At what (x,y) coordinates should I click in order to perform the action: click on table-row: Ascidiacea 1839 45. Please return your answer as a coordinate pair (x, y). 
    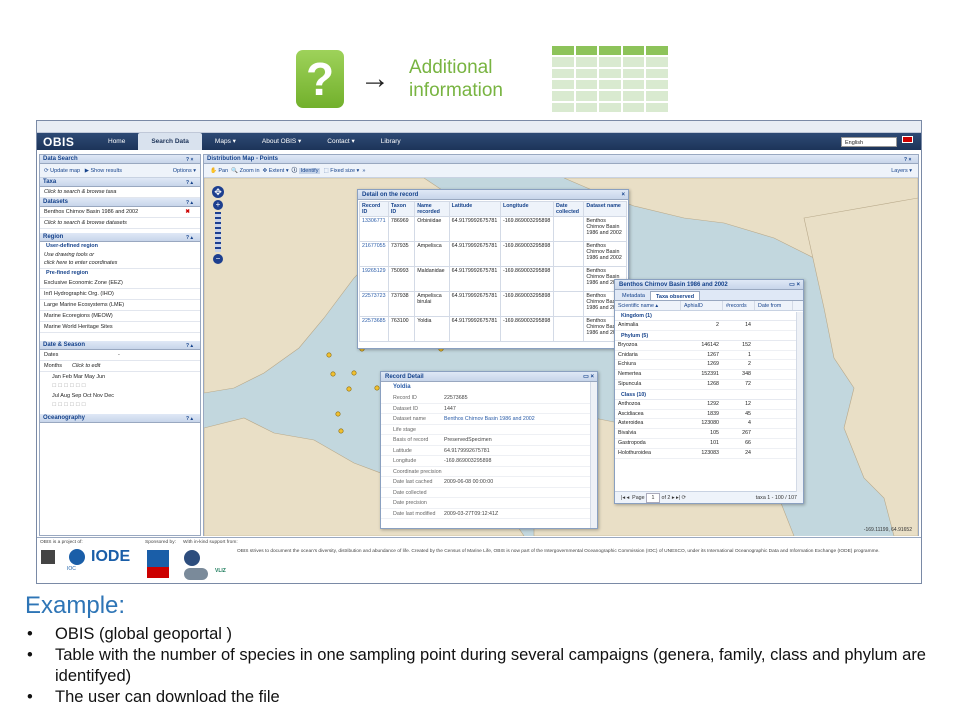
    Looking at the image, I should click on (709, 415).